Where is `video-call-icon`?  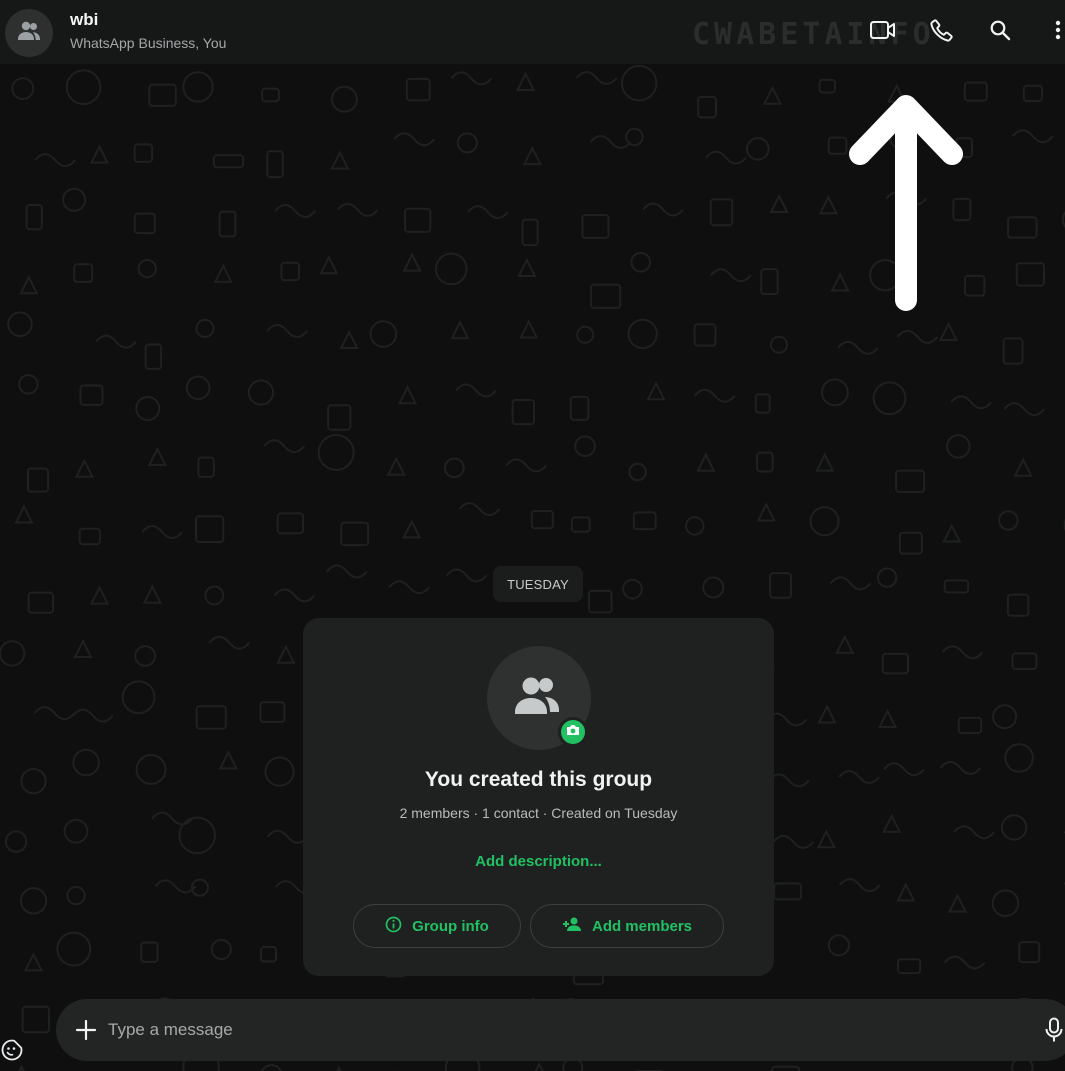 video-call-icon is located at coordinates (883, 32).